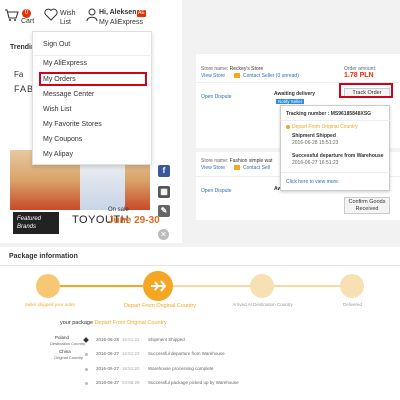 The image size is (400, 400). I want to click on cart-icon, so click(11, 15).